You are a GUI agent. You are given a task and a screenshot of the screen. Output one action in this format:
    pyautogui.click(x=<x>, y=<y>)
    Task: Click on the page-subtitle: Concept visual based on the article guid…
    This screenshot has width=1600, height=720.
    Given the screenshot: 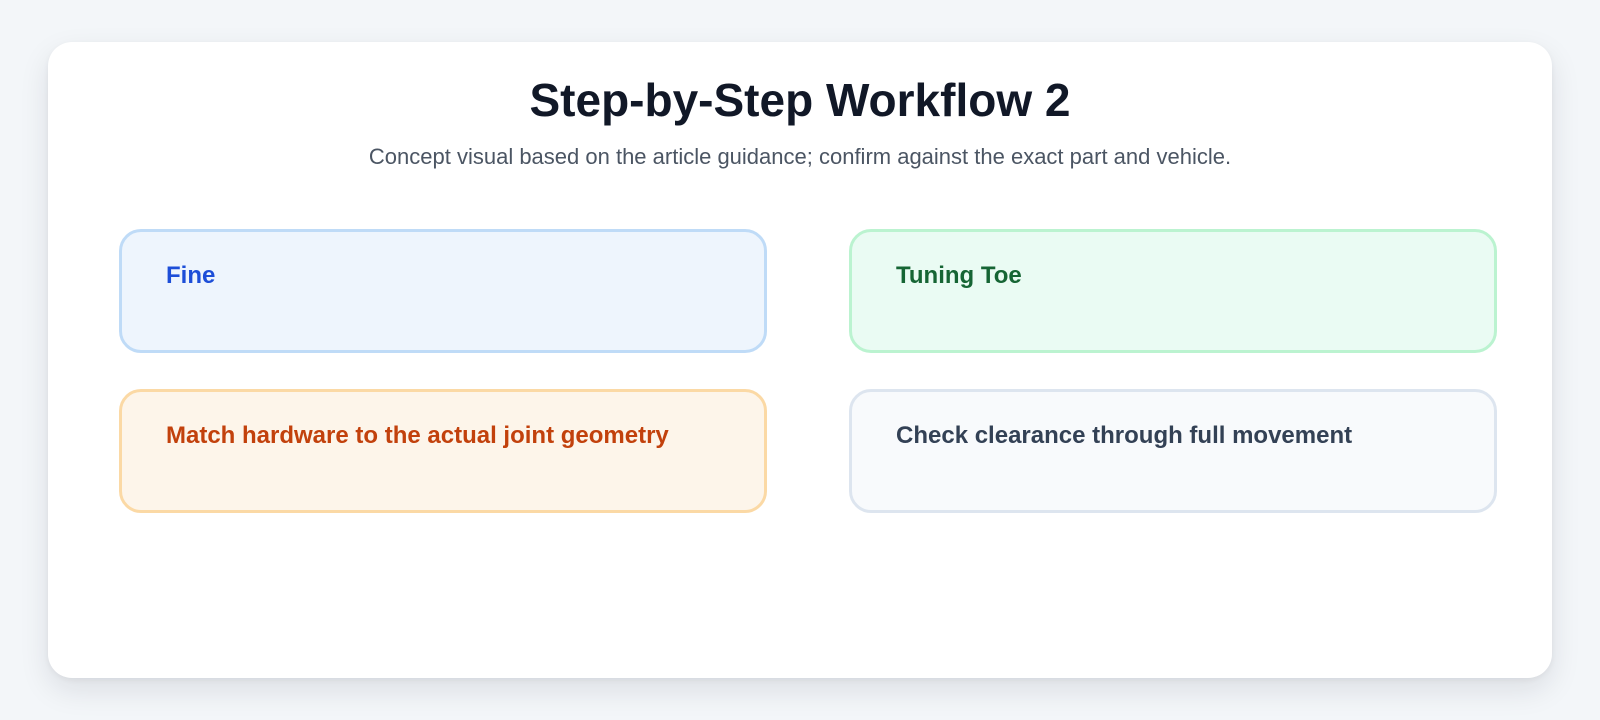 What is the action you would take?
    pyautogui.click(x=800, y=156)
    